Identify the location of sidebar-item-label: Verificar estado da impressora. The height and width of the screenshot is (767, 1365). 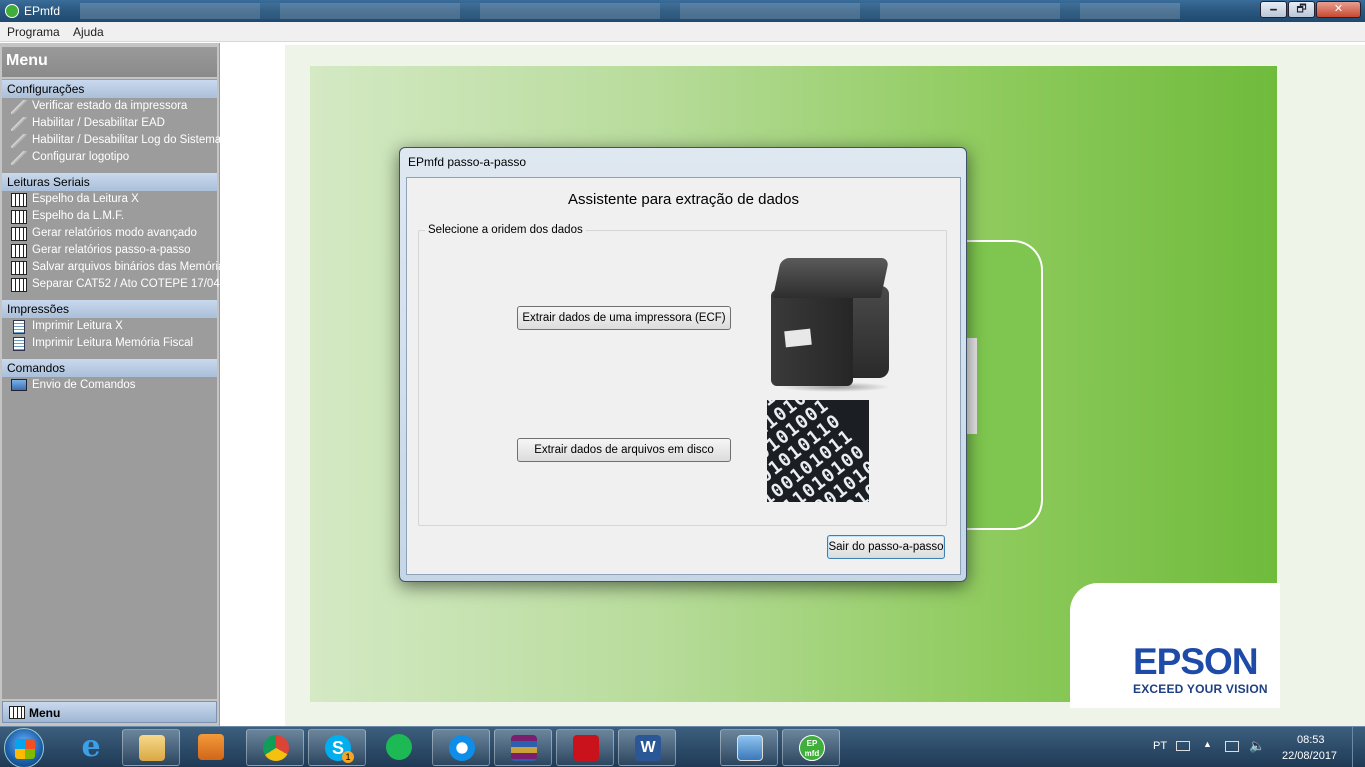
(110, 106).